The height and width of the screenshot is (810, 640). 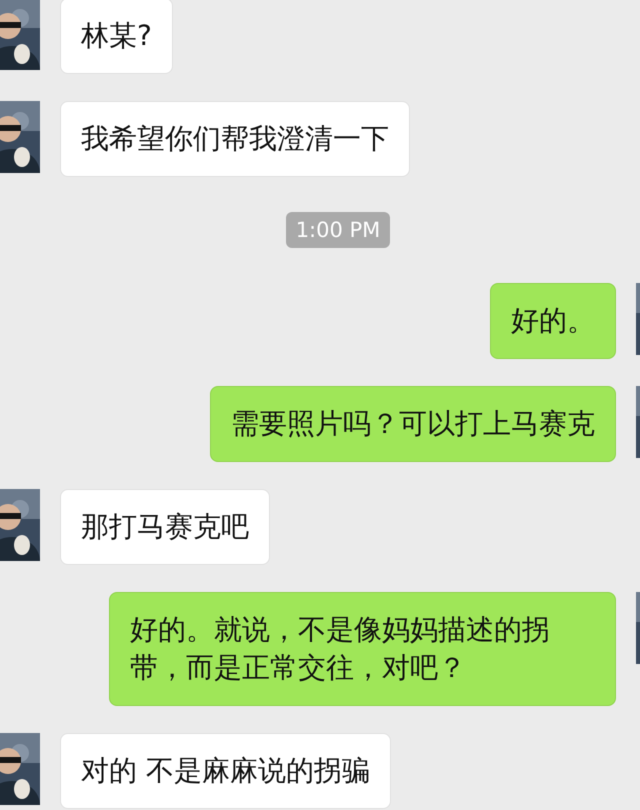 I want to click on message-bubble: 林某?, so click(x=116, y=37).